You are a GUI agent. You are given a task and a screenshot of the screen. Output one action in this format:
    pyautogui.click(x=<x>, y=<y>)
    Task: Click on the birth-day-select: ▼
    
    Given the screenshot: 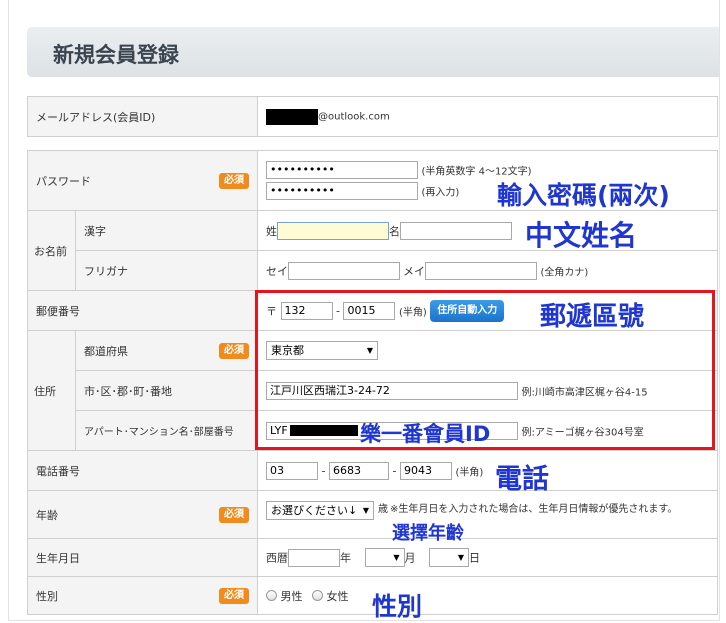 What is the action you would take?
    pyautogui.click(x=449, y=557)
    